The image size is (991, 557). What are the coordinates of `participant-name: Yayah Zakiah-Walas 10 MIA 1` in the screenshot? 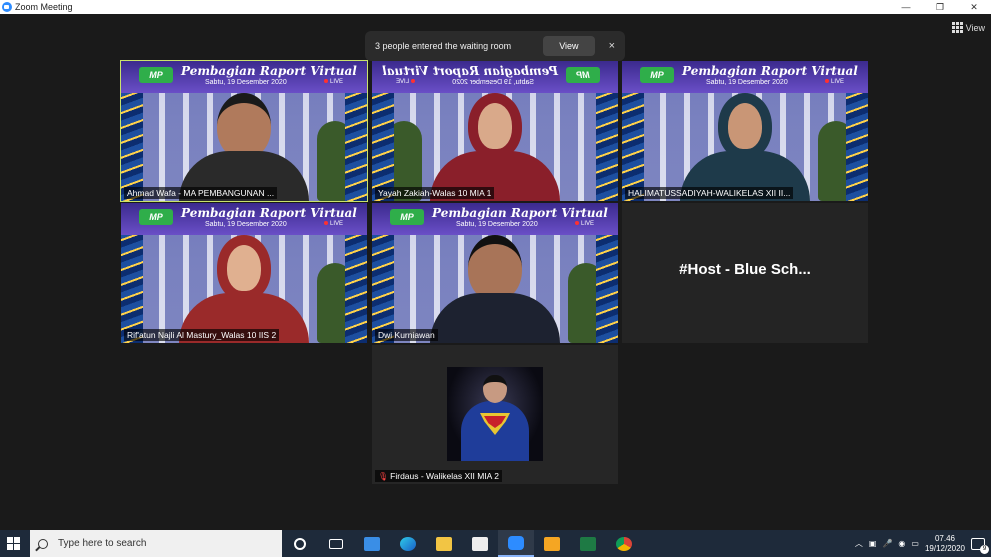 It's located at (435, 193).